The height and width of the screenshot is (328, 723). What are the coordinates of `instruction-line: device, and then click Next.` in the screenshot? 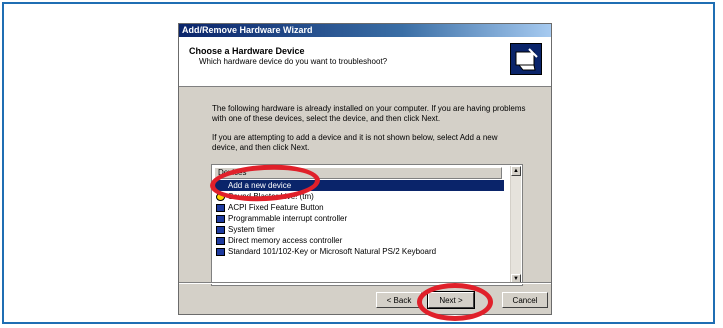 It's located at (261, 147).